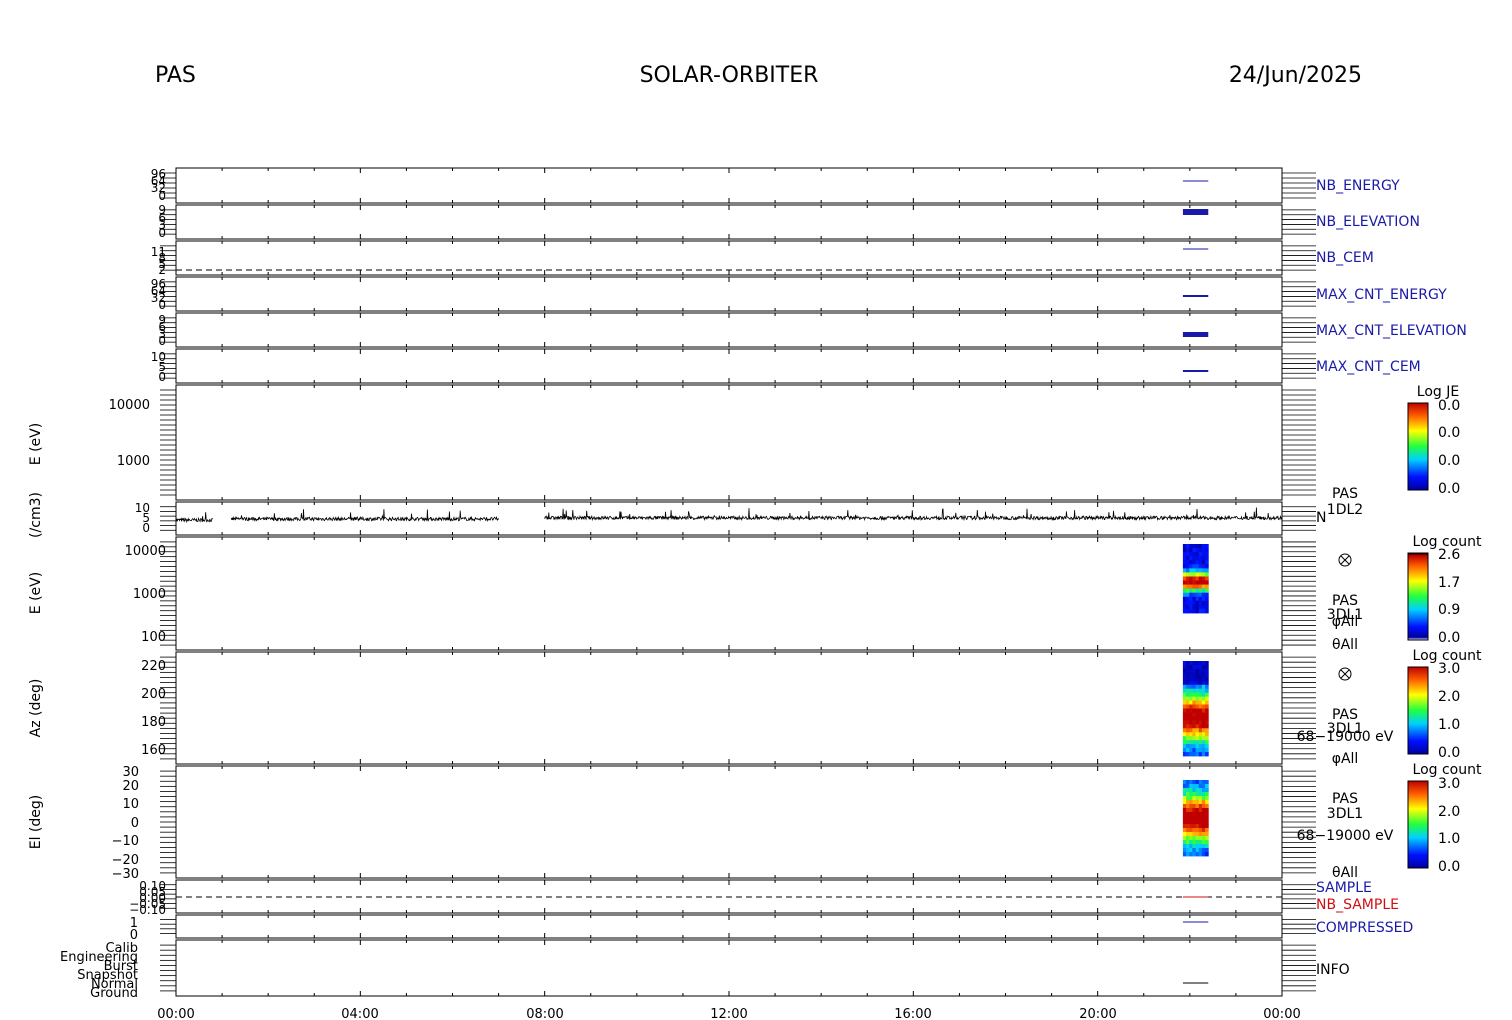 The height and width of the screenshot is (1020, 1512). Describe the element at coordinates (1418, 824) in the screenshot. I see `colorbar` at that location.